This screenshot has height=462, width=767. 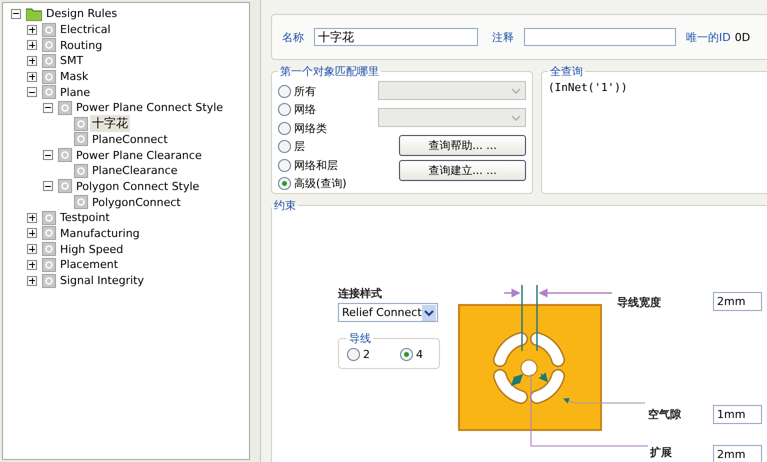 What do you see at coordinates (299, 146) in the screenshot?
I see `radio-label: 层` at bounding box center [299, 146].